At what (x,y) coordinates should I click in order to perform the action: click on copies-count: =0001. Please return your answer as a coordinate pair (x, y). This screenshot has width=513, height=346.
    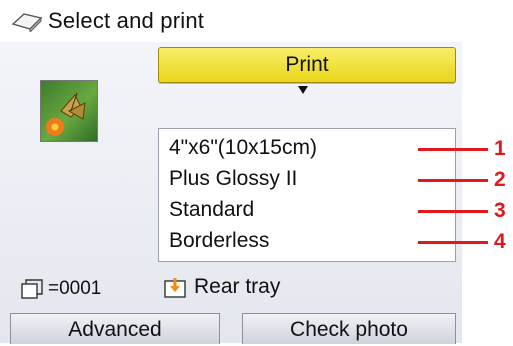
    Looking at the image, I should click on (75, 288).